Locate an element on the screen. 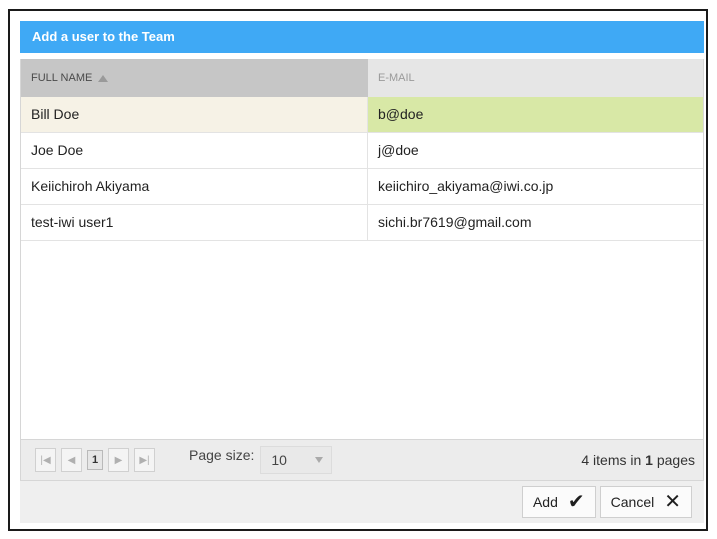 This screenshot has height=539, width=717. table-row: test-iwi user1 sichi.br7619@gmail.com is located at coordinates (362, 223).